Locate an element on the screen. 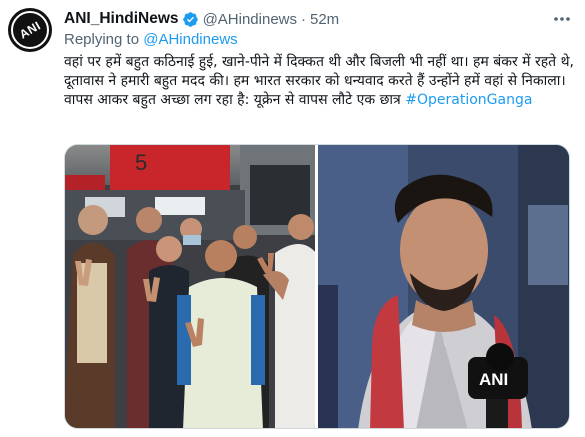  timestamp: 52m is located at coordinates (324, 19).